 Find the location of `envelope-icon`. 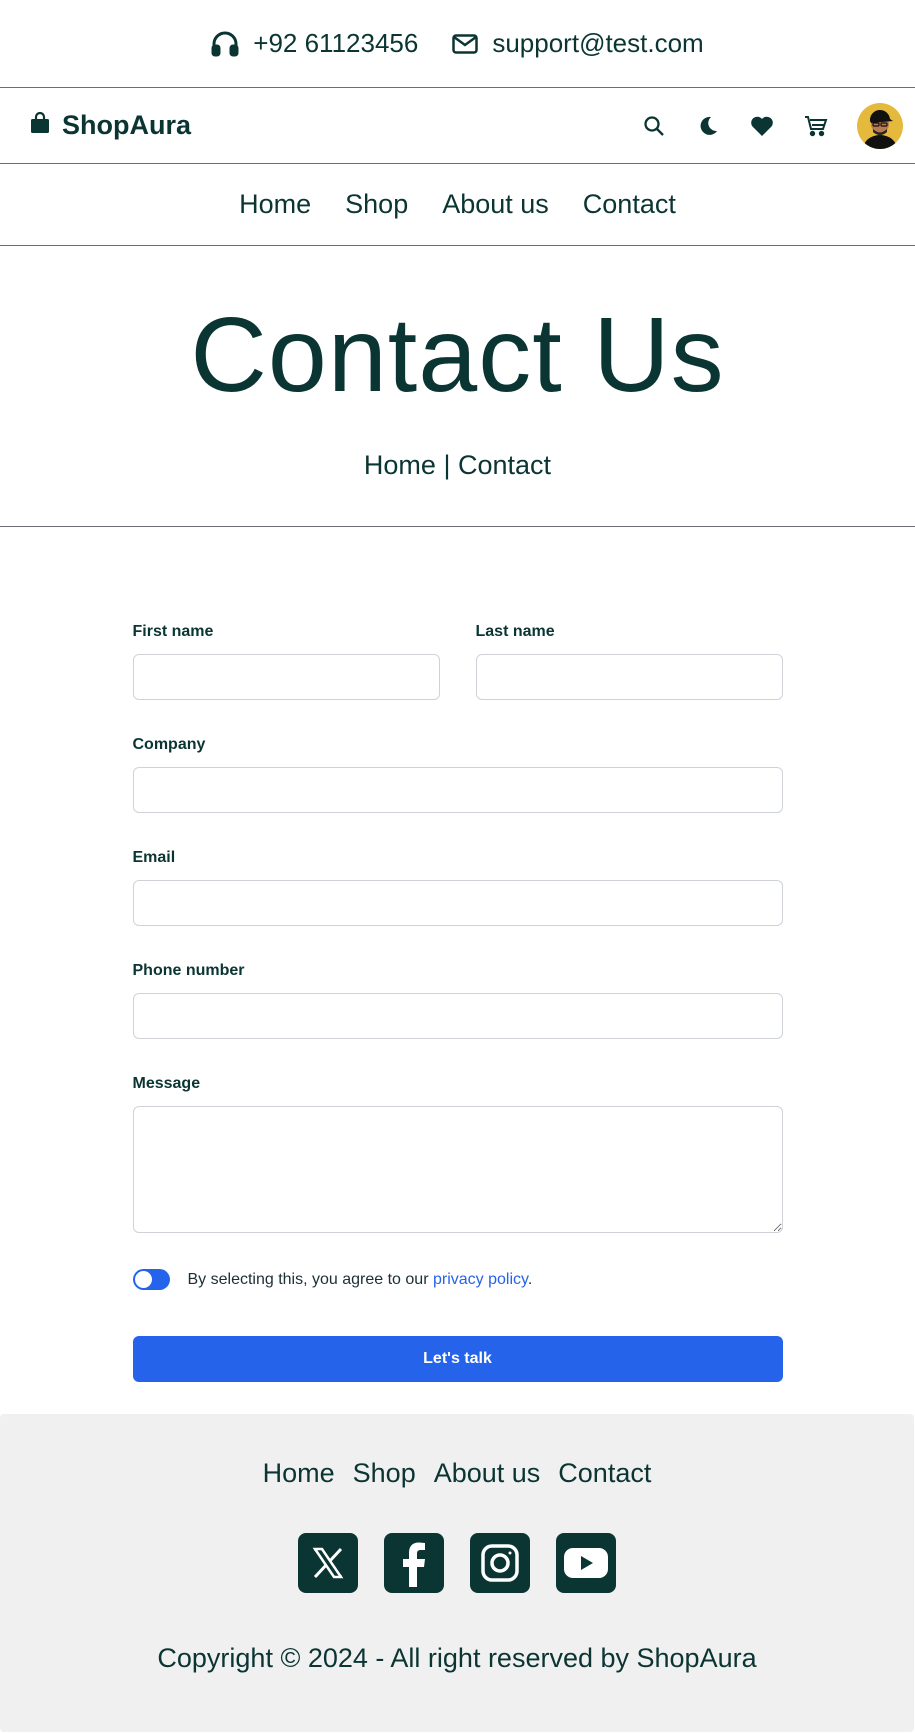

envelope-icon is located at coordinates (465, 43).